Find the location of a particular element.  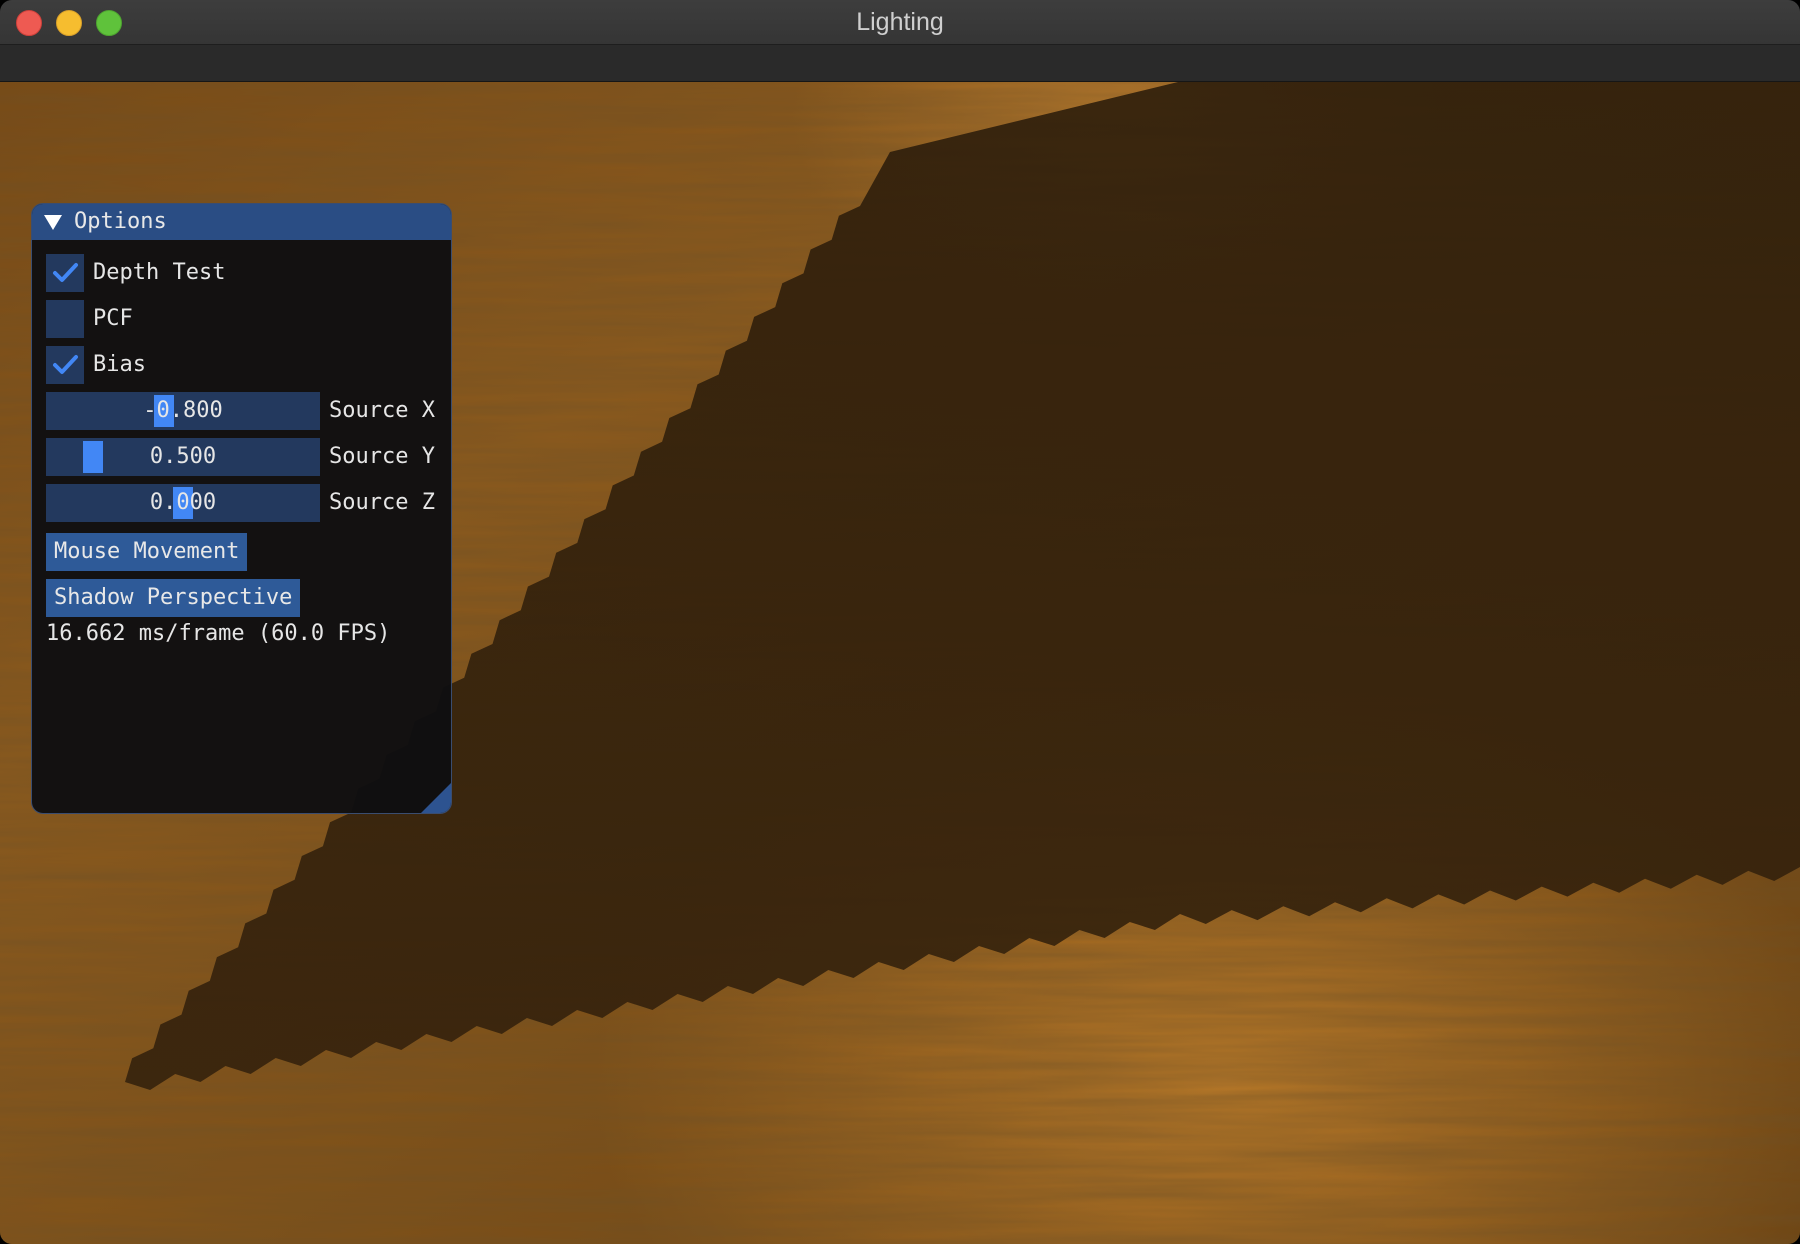

bias-checkbox is located at coordinates (65, 365).